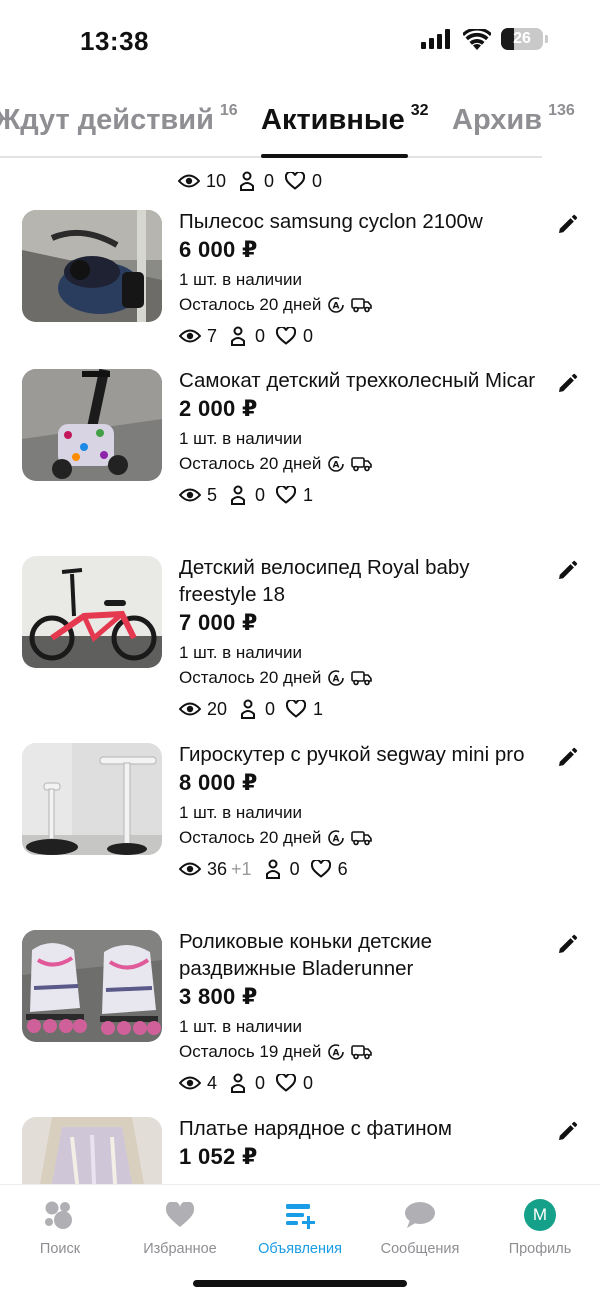  I want to click on item-title: Пылесос samsung cyclon 2100w, so click(359, 221).